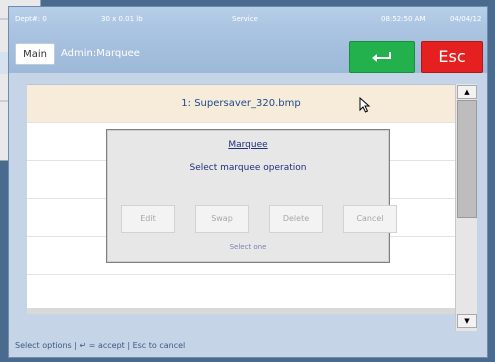 Image resolution: width=495 pixels, height=362 pixels. I want to click on page-title: Admin:Marquee, so click(100, 53).